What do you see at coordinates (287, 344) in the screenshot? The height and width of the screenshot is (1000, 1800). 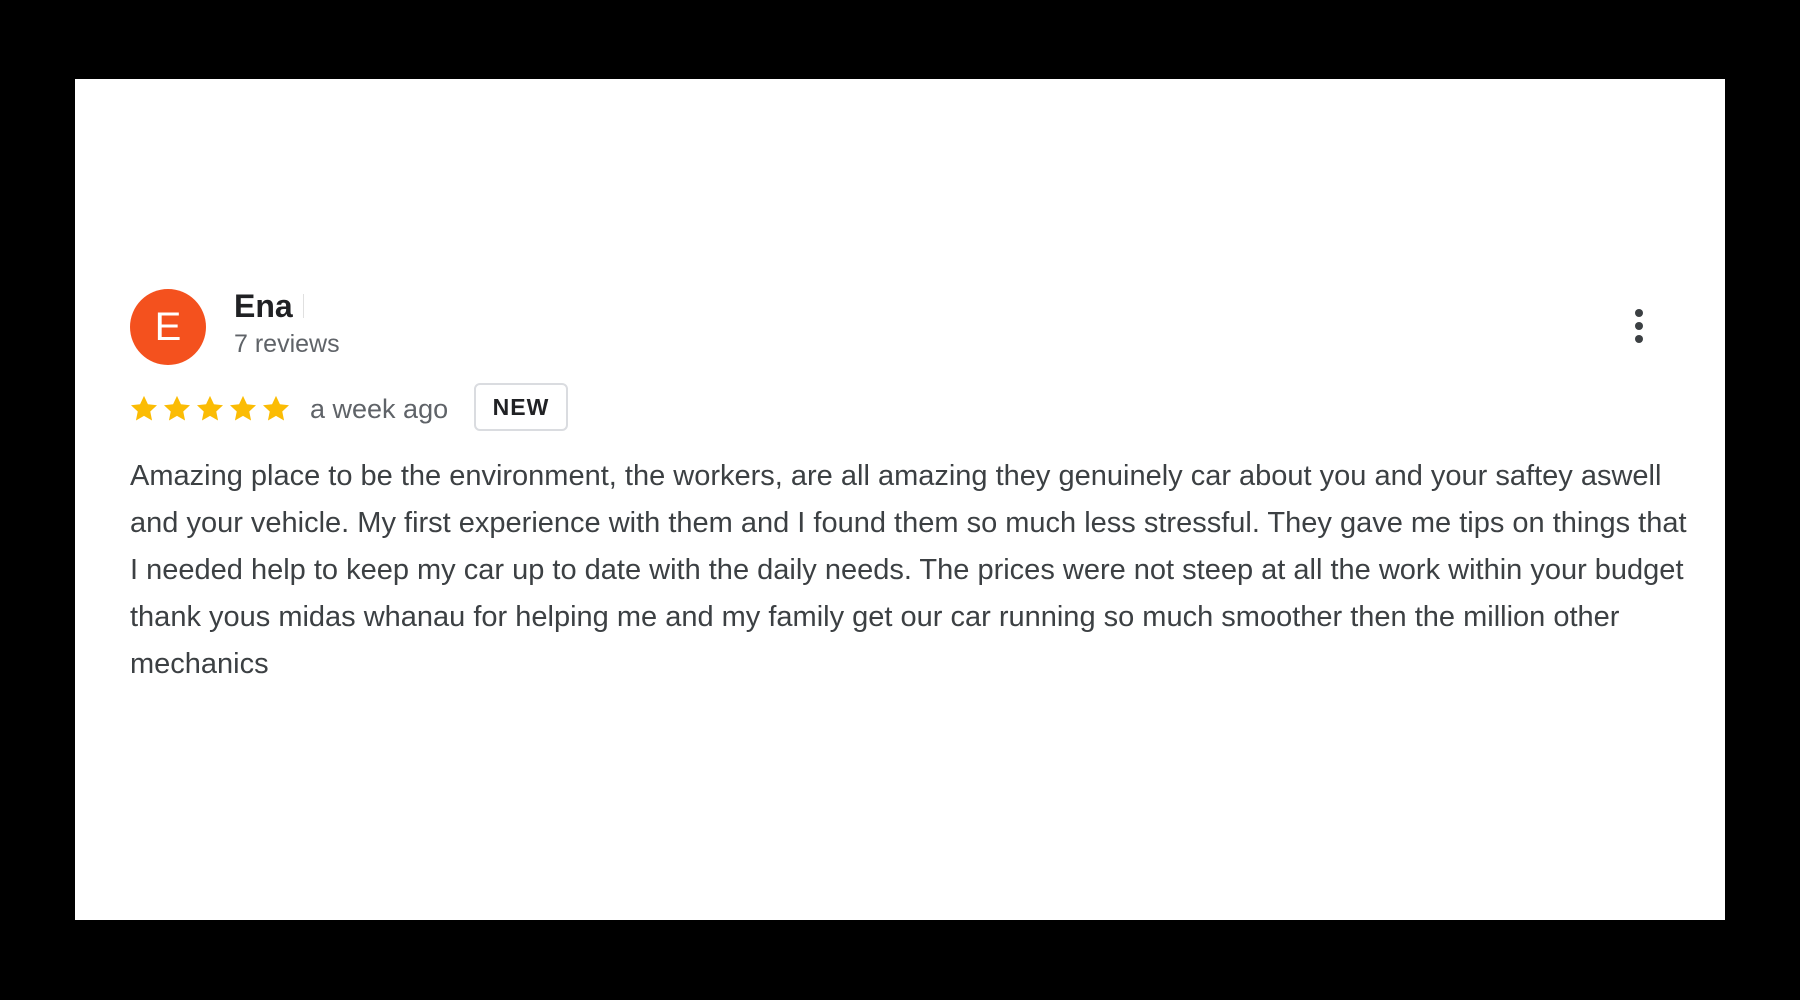 I see `review-count: 7 reviews` at bounding box center [287, 344].